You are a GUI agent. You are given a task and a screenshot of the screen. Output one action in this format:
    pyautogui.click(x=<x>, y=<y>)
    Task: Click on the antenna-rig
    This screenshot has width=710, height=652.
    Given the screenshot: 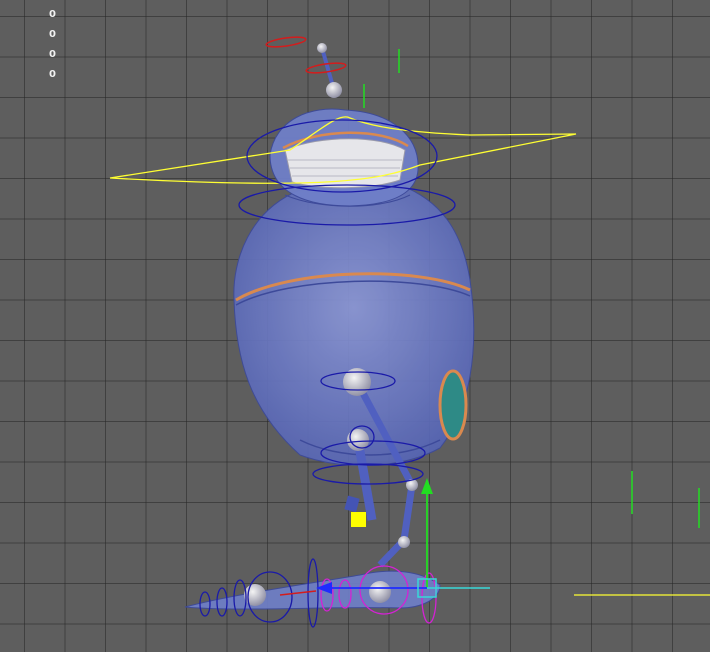 What is the action you would take?
    pyautogui.click(x=306, y=66)
    